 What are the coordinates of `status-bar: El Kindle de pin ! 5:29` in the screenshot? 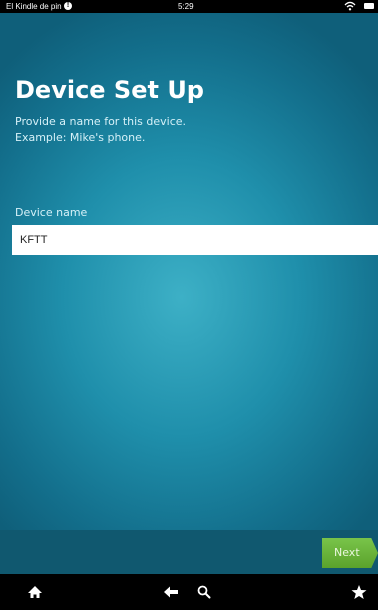 It's located at (189, 6).